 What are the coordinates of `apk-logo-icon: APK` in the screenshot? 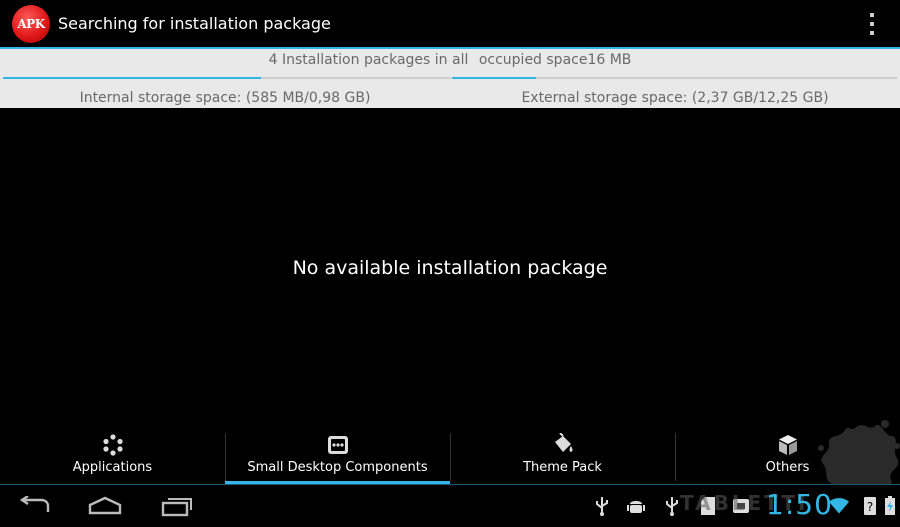 It's located at (31, 24).